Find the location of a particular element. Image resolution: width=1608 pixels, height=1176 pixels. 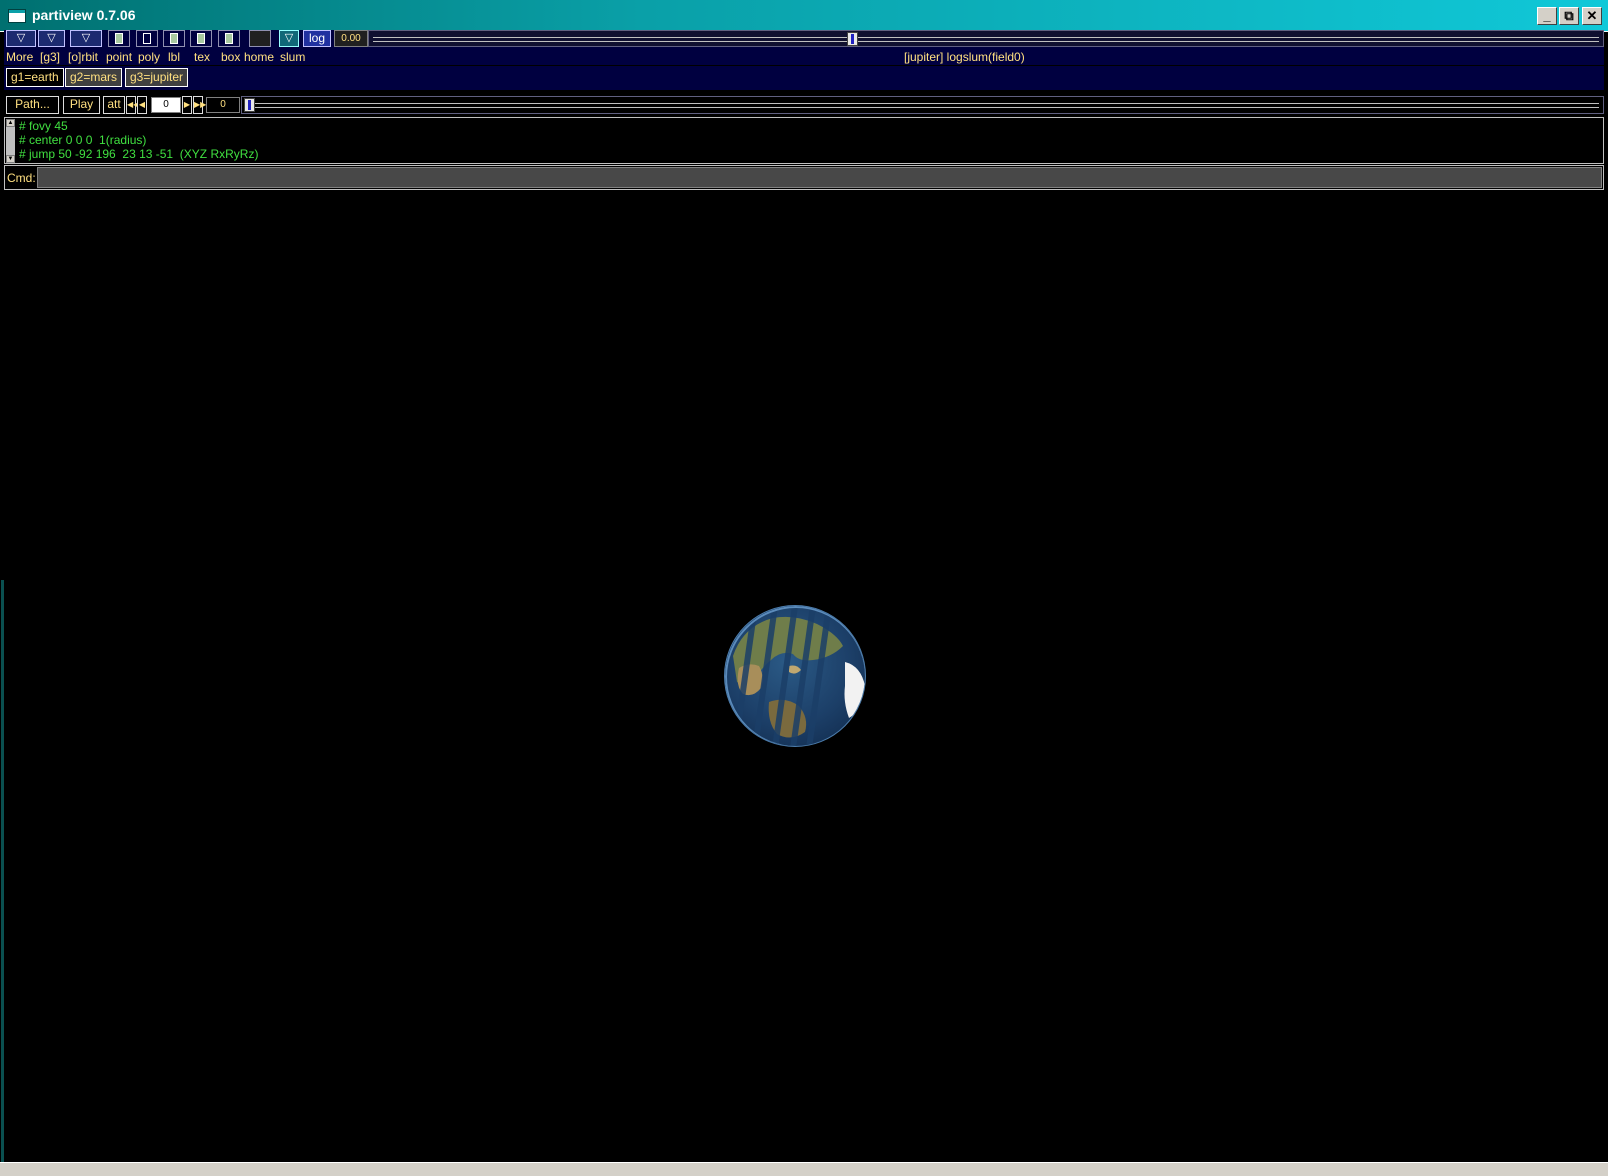

tex-toggle is located at coordinates (201, 38).